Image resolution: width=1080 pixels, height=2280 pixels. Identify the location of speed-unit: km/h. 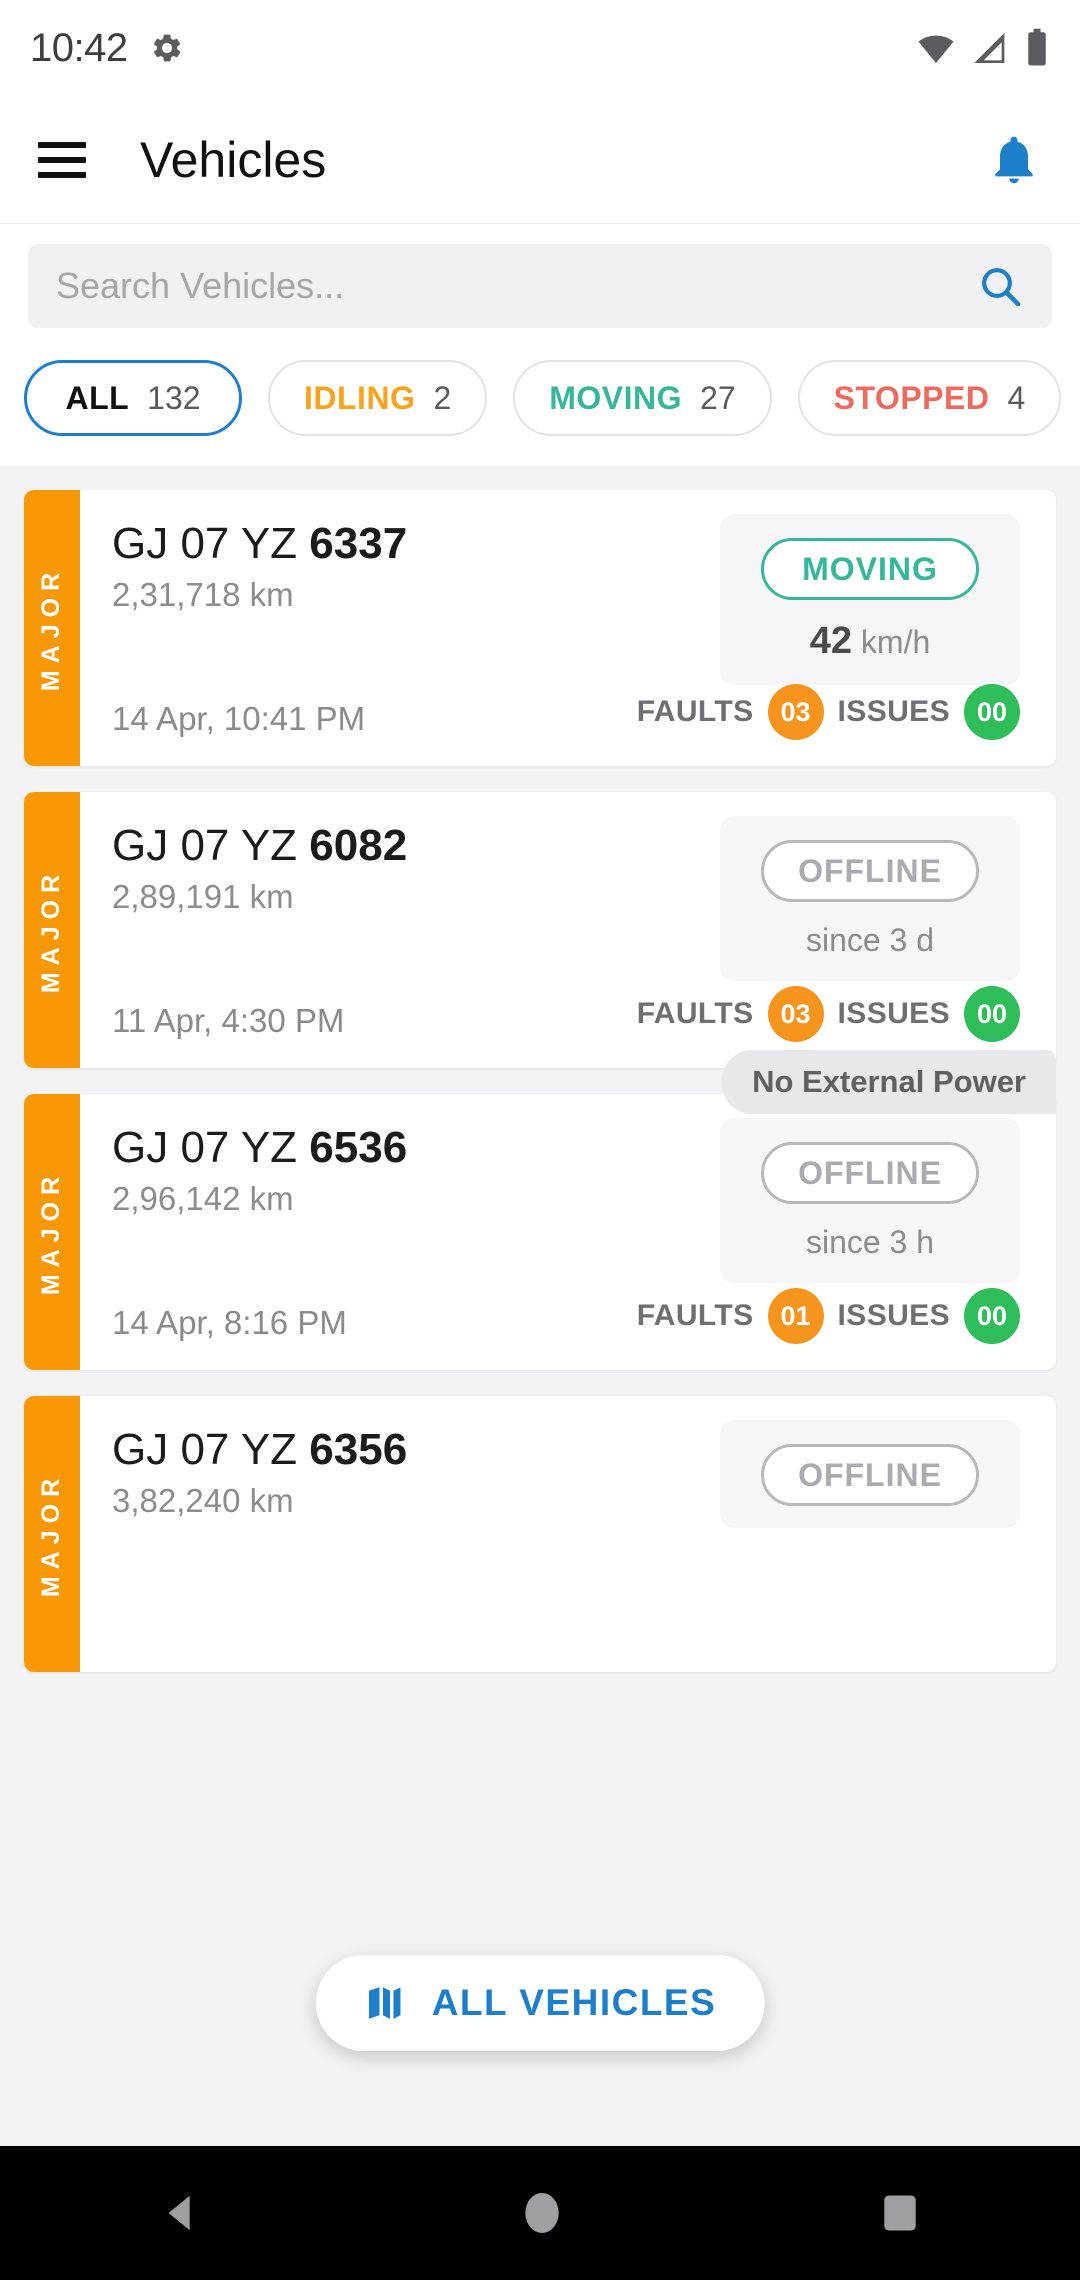
(895, 642).